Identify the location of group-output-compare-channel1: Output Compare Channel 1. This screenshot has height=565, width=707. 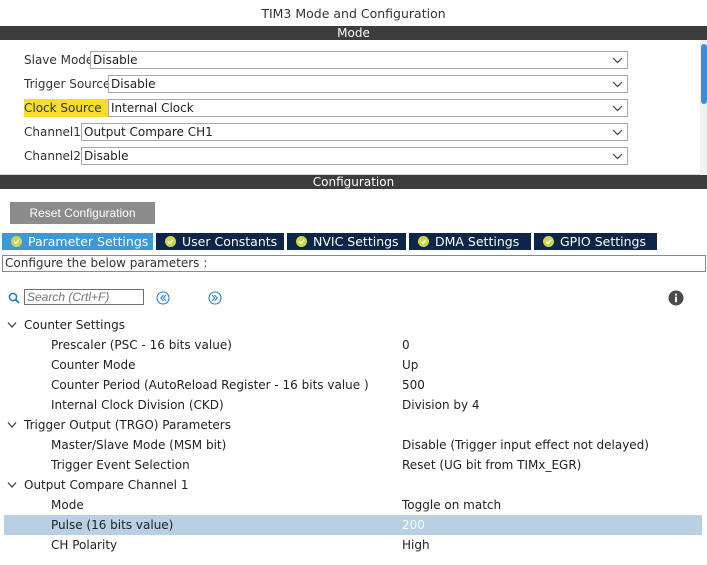
(353, 485).